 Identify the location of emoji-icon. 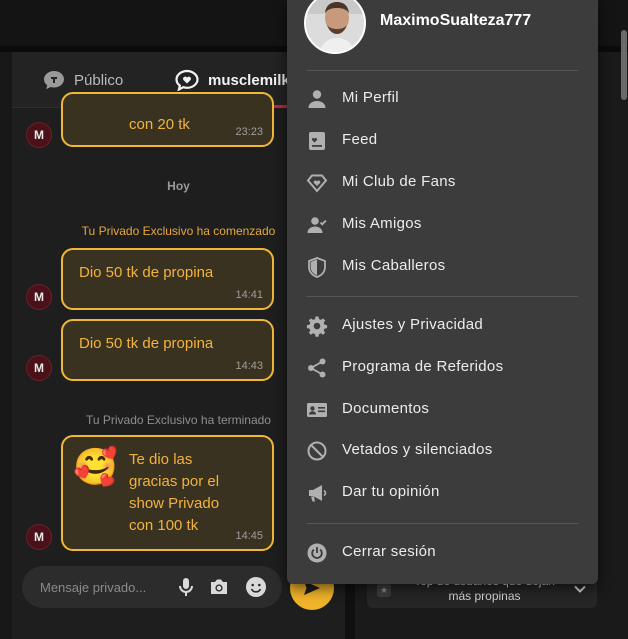
(256, 587).